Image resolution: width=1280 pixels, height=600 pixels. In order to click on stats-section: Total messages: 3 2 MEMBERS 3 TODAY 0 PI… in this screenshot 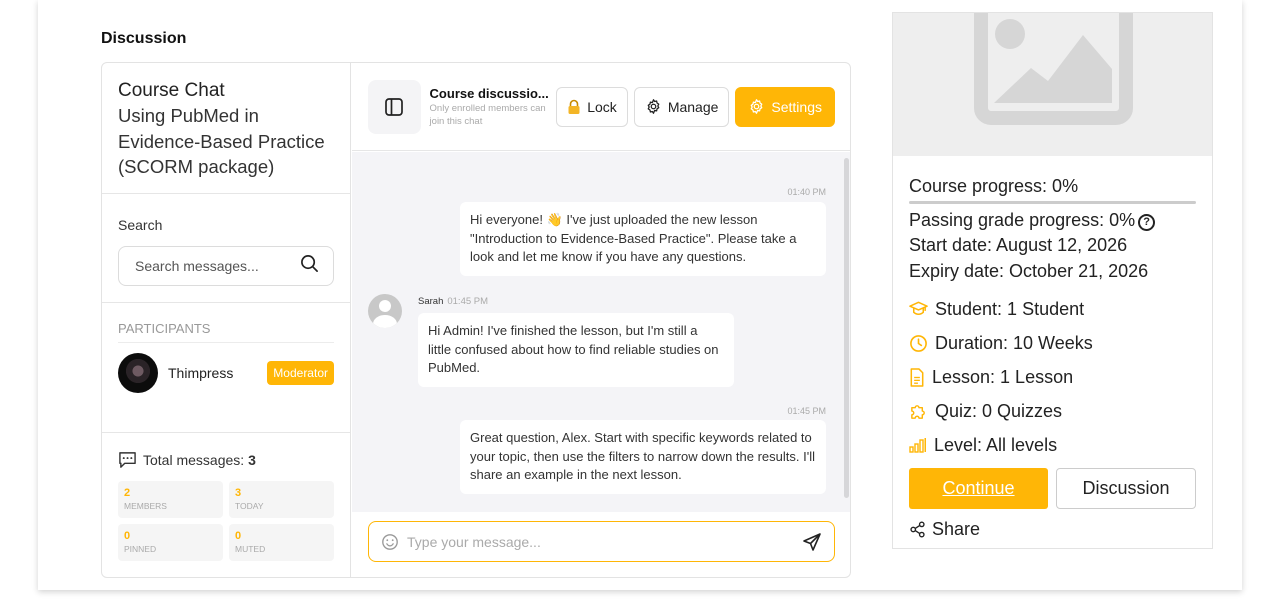, I will do `click(226, 497)`.